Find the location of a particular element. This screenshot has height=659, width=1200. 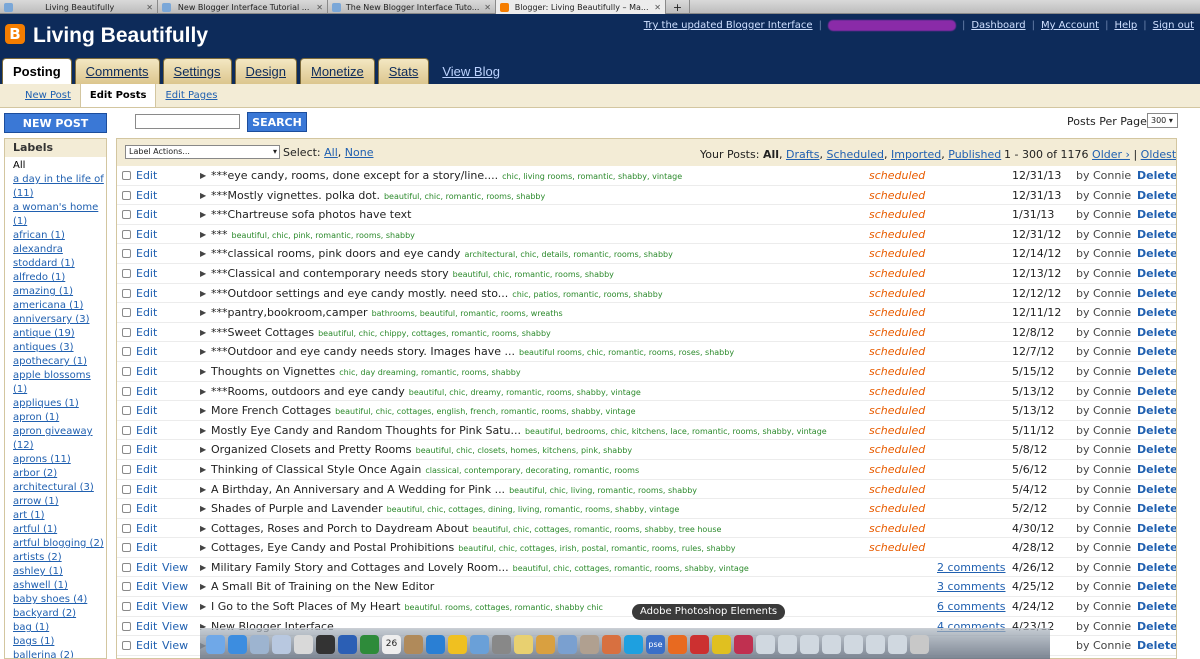

preview-icon is located at coordinates (303, 644).